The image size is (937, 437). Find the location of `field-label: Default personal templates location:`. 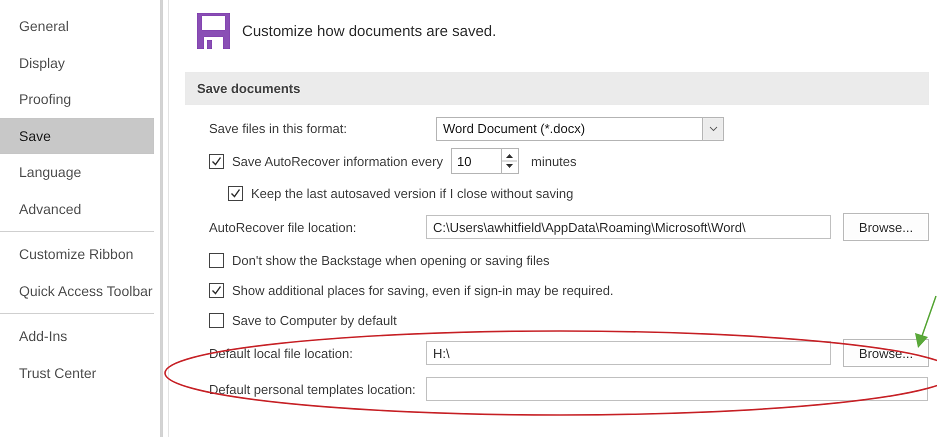

field-label: Default personal templates location: is located at coordinates (313, 389).